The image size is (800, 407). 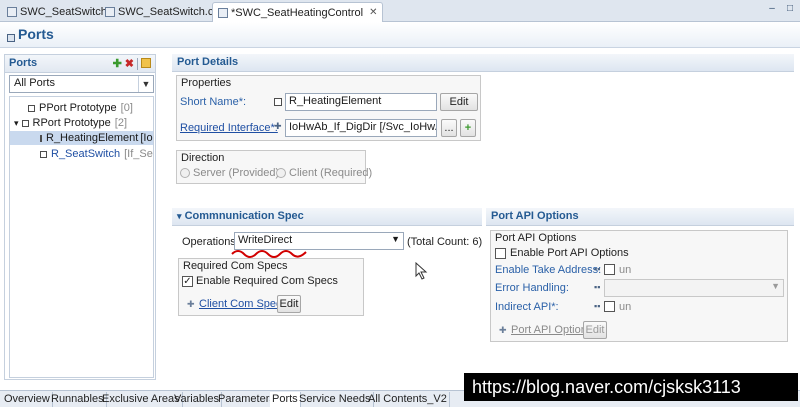 I want to click on tree-node-label: RPort Prototype, so click(x=71, y=123).